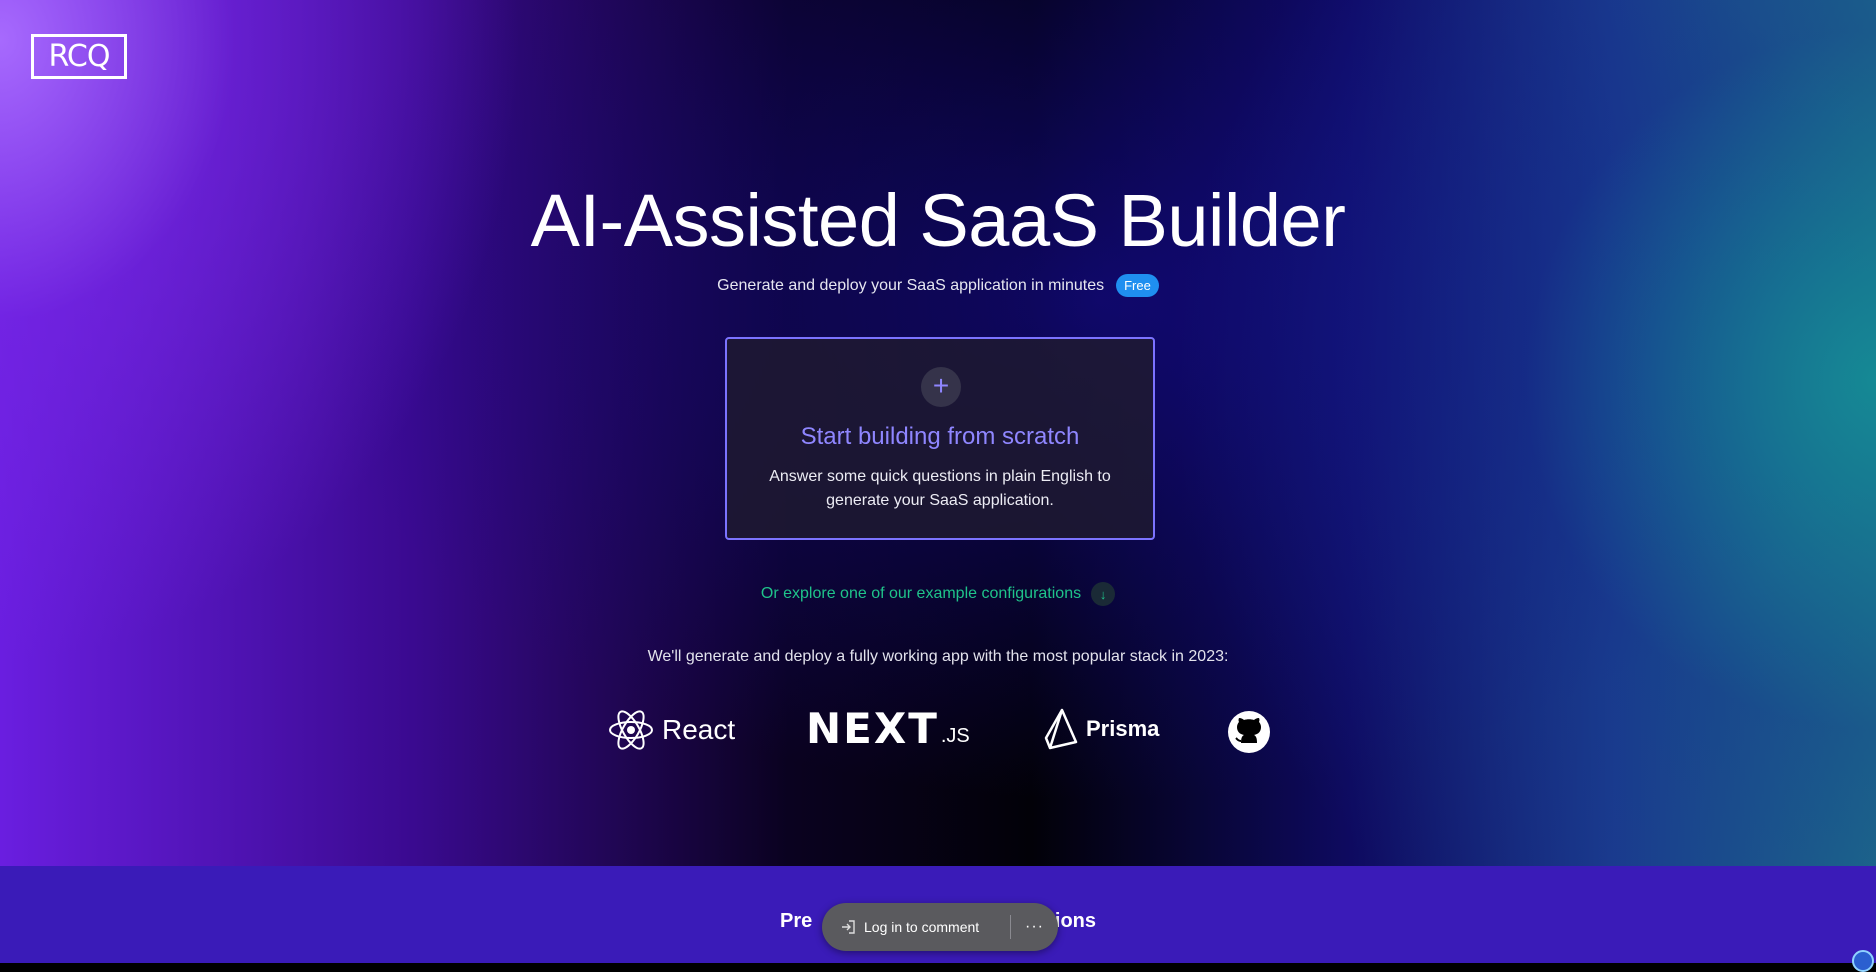 This screenshot has height=972, width=1876. I want to click on logo: RCQ, so click(79, 56).